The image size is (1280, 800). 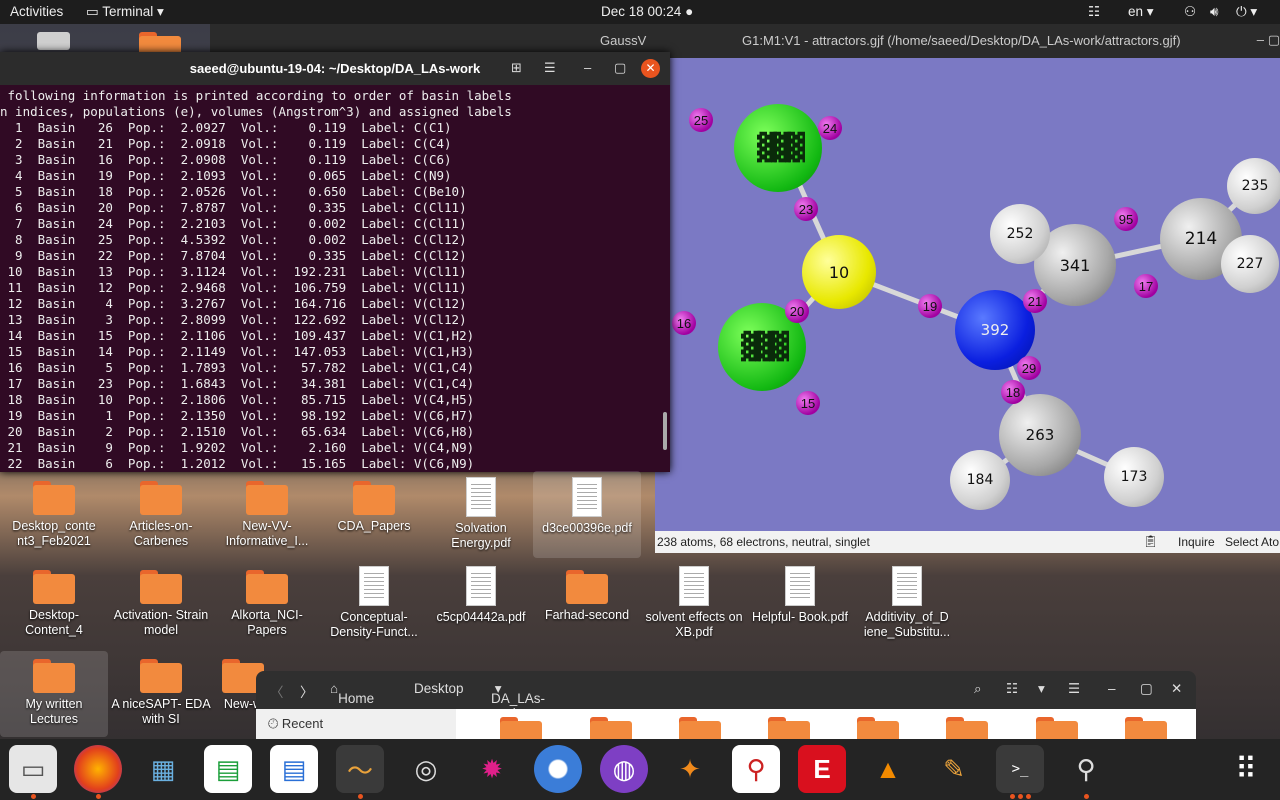 What do you see at coordinates (161, 604) in the screenshot?
I see `desktop-folder: Activation- Strain model` at bounding box center [161, 604].